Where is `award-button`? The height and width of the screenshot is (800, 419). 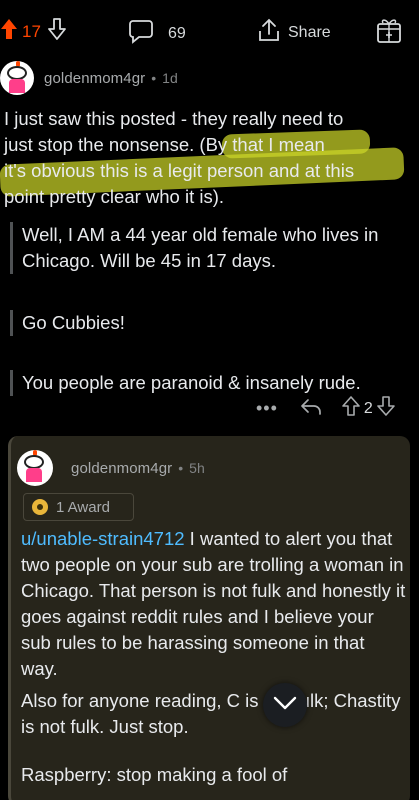
award-button is located at coordinates (389, 32).